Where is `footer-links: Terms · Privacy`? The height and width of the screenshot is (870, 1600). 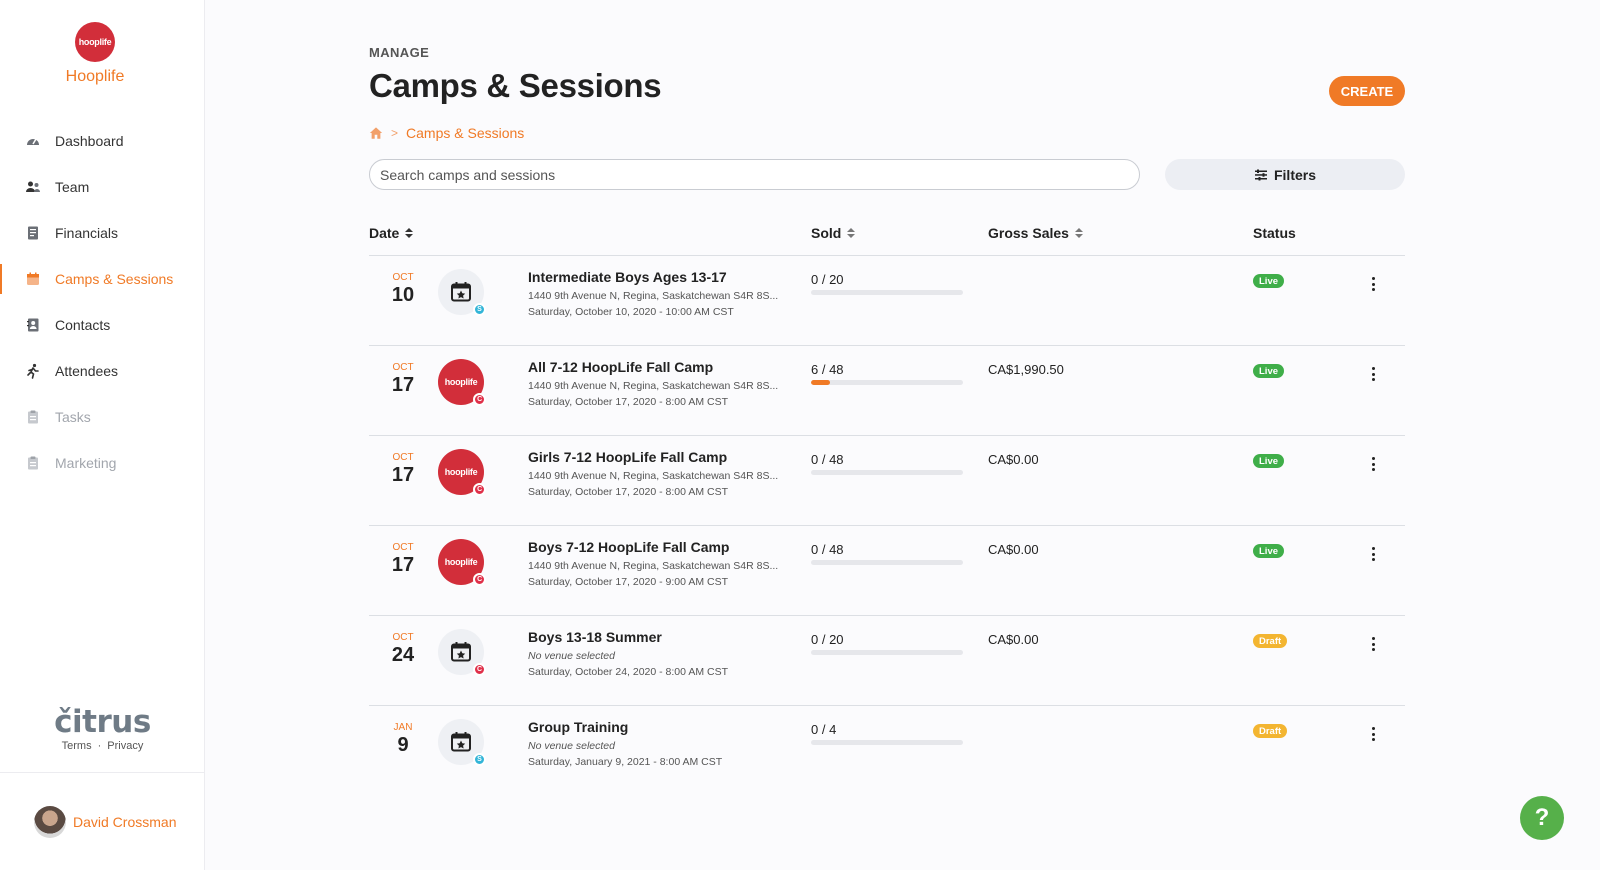 footer-links: Terms · Privacy is located at coordinates (102, 746).